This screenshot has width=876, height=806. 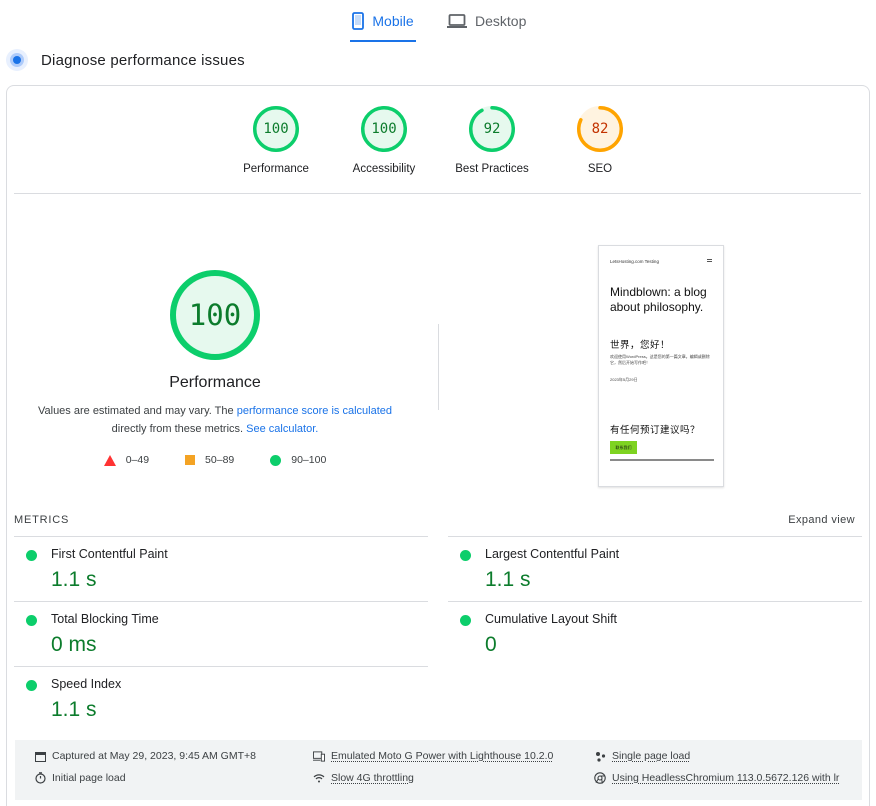 I want to click on diagnose-header: Diagnose performance issues, so click(x=125, y=60).